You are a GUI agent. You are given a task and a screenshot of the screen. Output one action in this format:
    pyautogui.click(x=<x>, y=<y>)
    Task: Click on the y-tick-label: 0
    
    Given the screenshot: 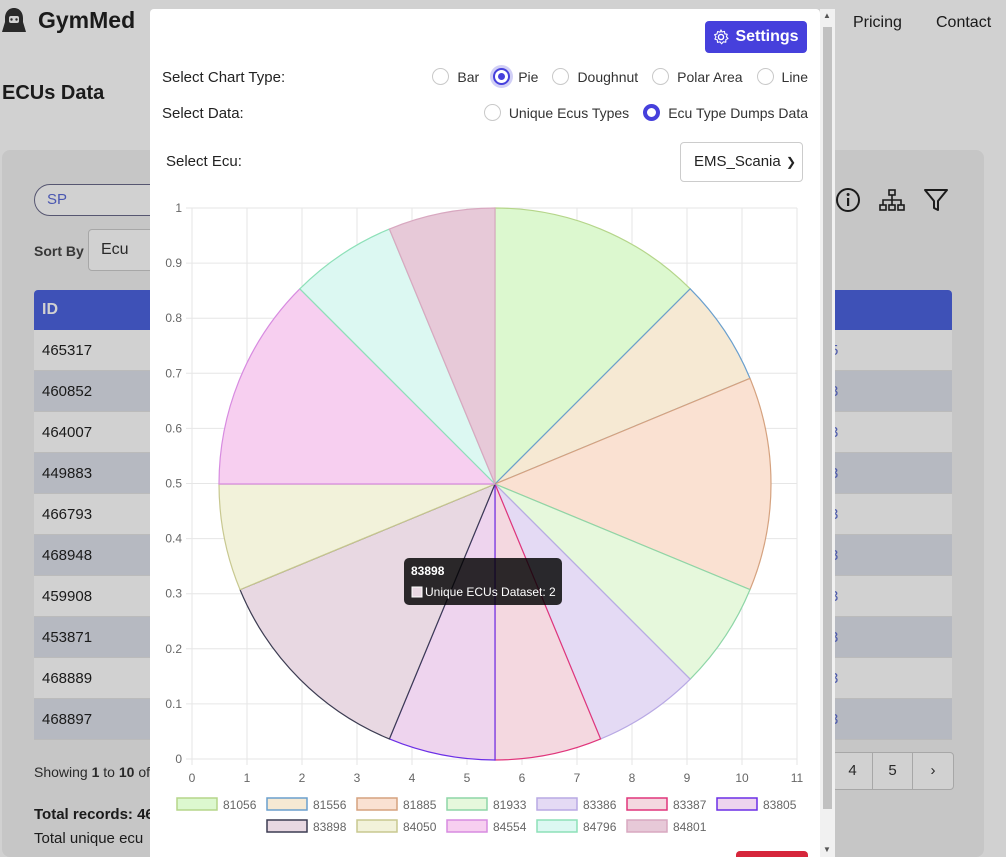 What is the action you would take?
    pyautogui.click(x=178, y=759)
    